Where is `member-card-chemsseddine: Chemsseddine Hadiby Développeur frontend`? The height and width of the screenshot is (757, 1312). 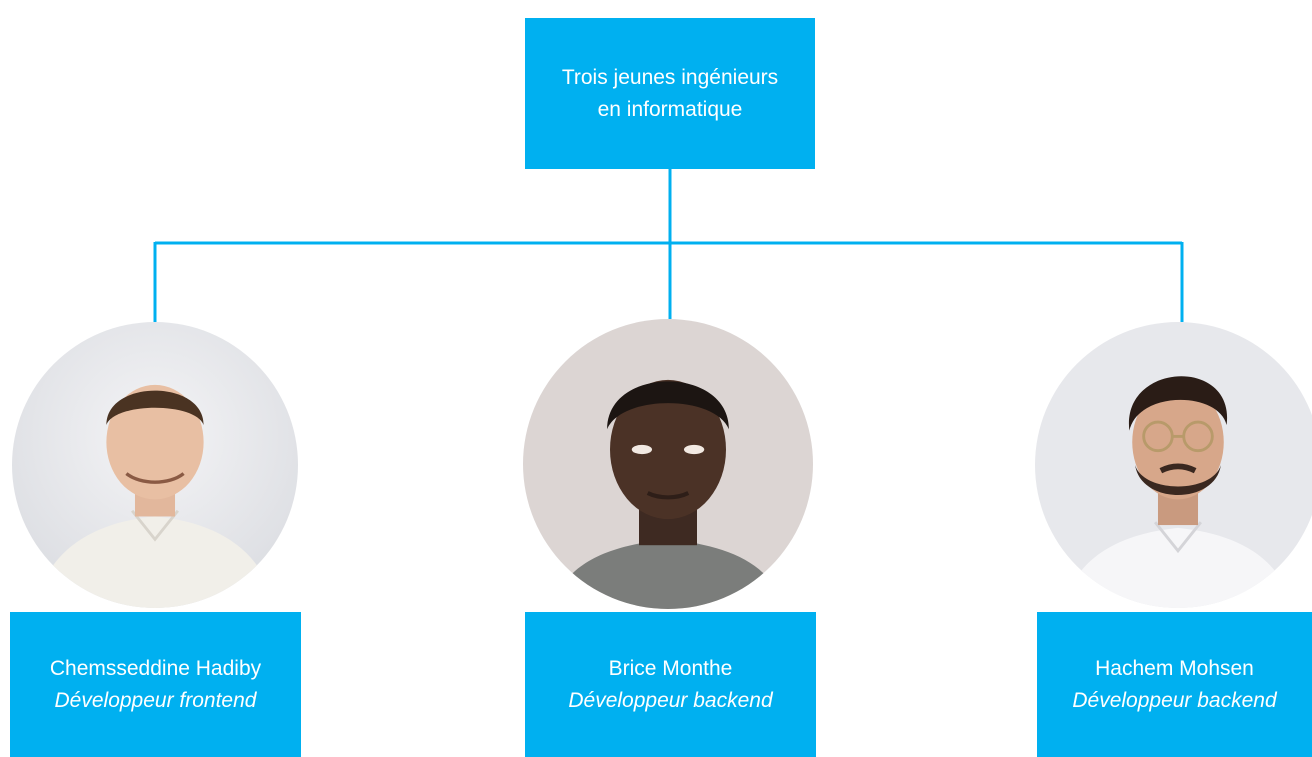
member-card-chemsseddine: Chemsseddine Hadiby Développeur frontend is located at coordinates (155, 684).